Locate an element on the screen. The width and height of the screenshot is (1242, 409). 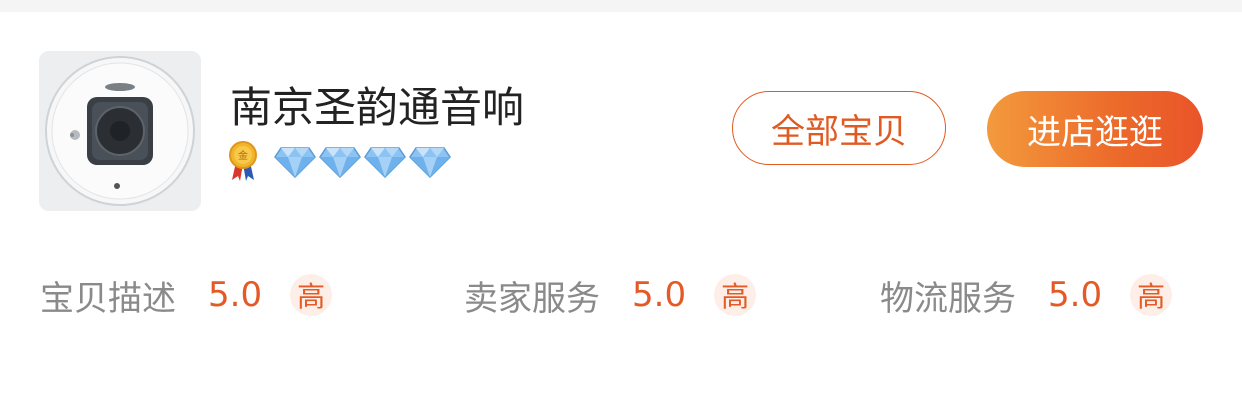
speaker-product-image is located at coordinates (120, 131).